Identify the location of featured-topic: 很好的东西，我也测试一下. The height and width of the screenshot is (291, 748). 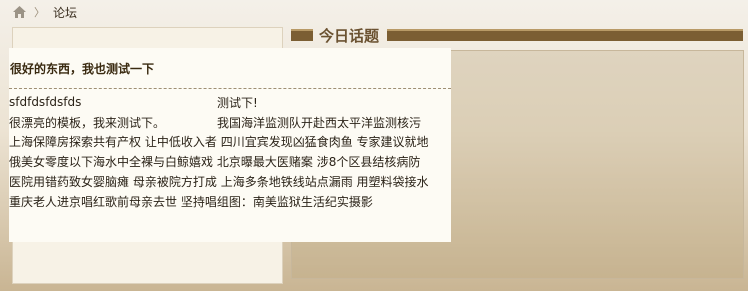
(230, 68).